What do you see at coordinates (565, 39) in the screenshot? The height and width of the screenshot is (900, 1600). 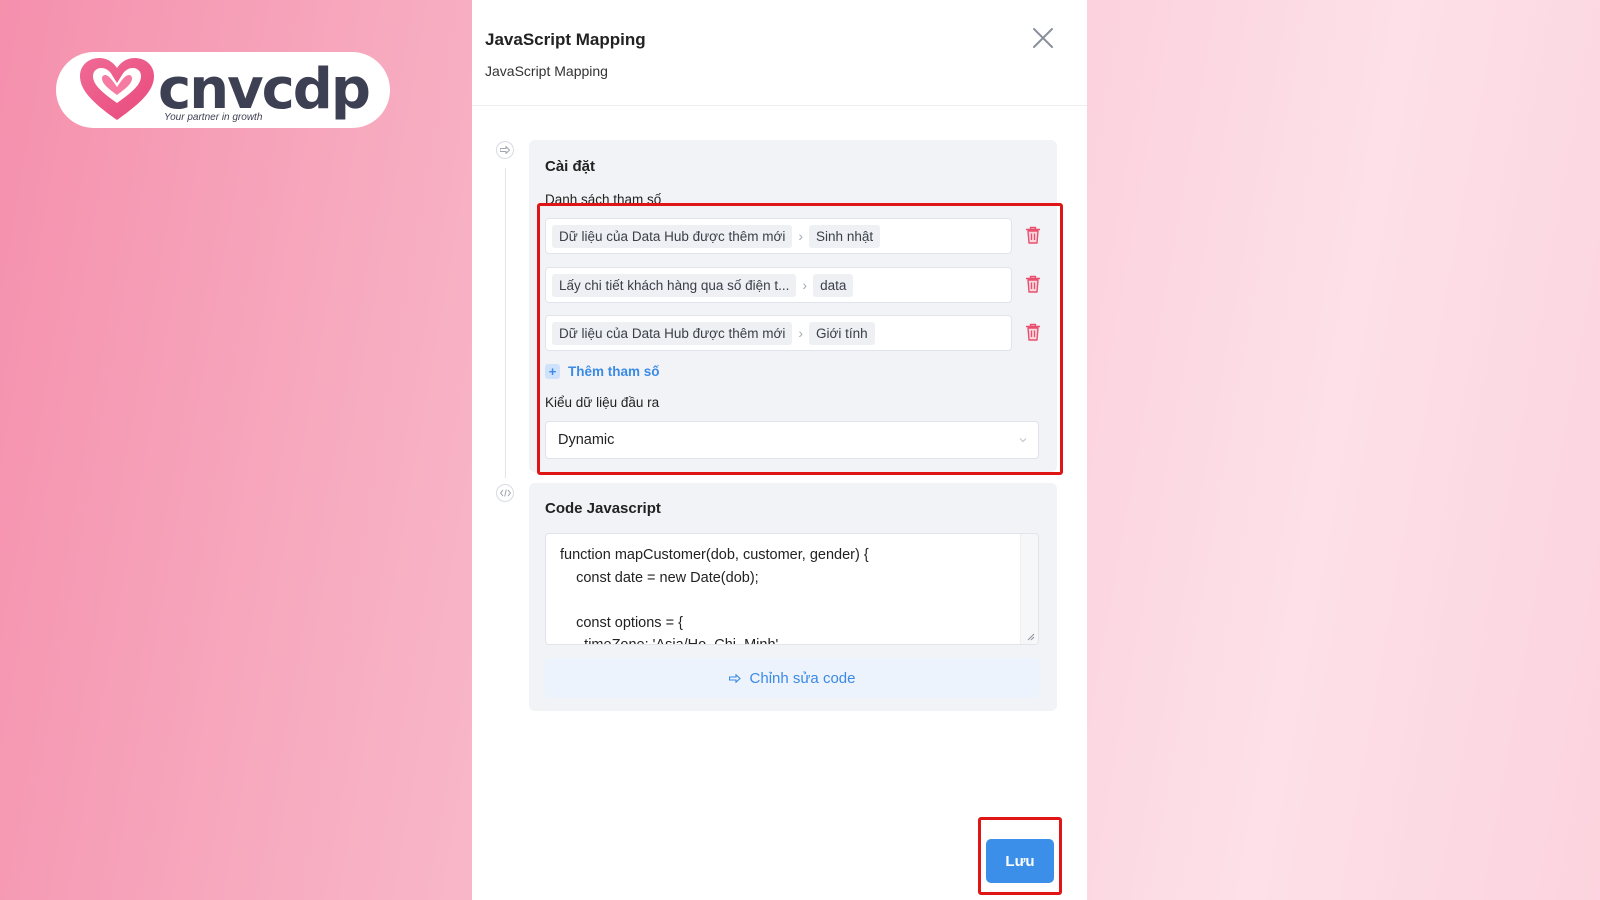 I see `panel-title: JavaScript Mapping` at bounding box center [565, 39].